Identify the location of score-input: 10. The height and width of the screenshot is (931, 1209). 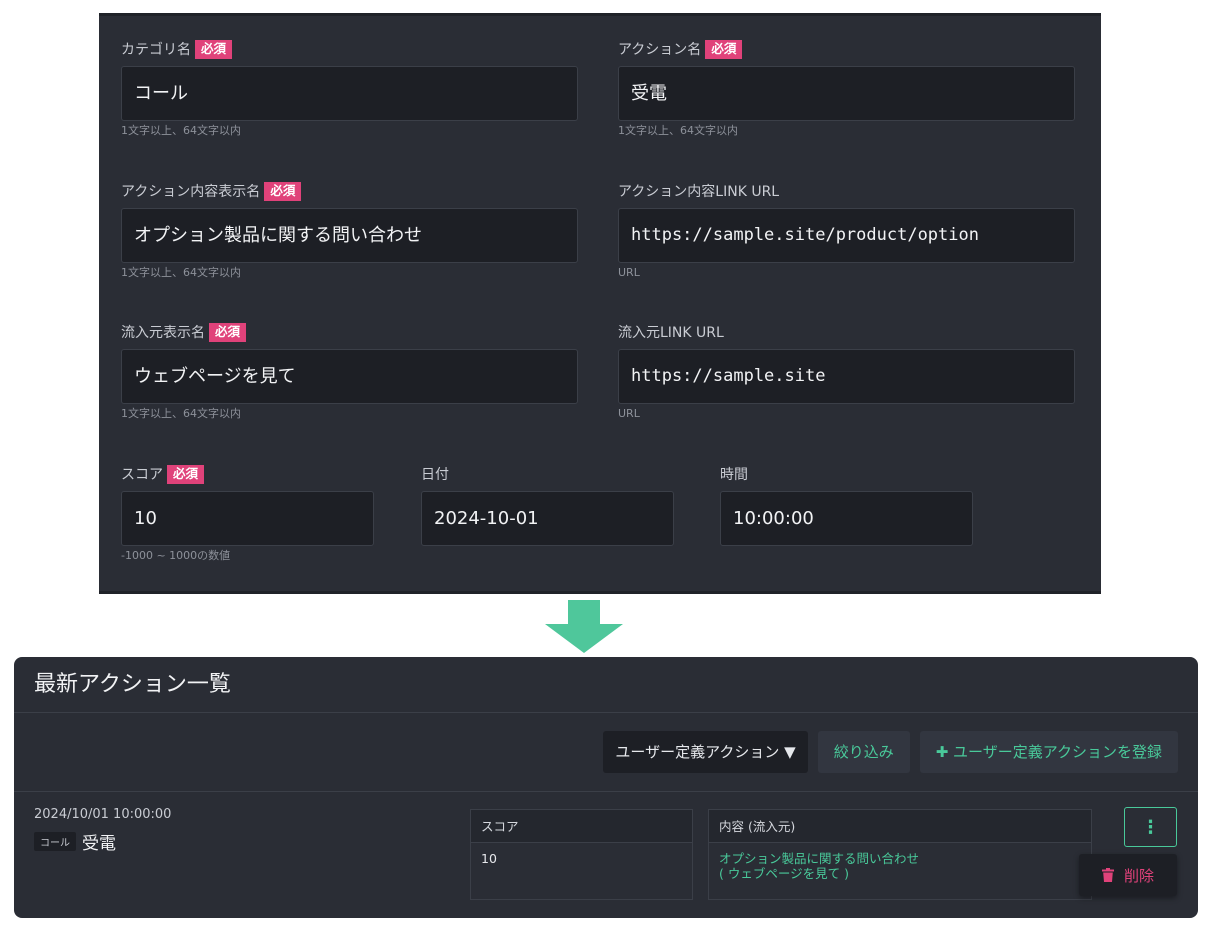
(247, 518).